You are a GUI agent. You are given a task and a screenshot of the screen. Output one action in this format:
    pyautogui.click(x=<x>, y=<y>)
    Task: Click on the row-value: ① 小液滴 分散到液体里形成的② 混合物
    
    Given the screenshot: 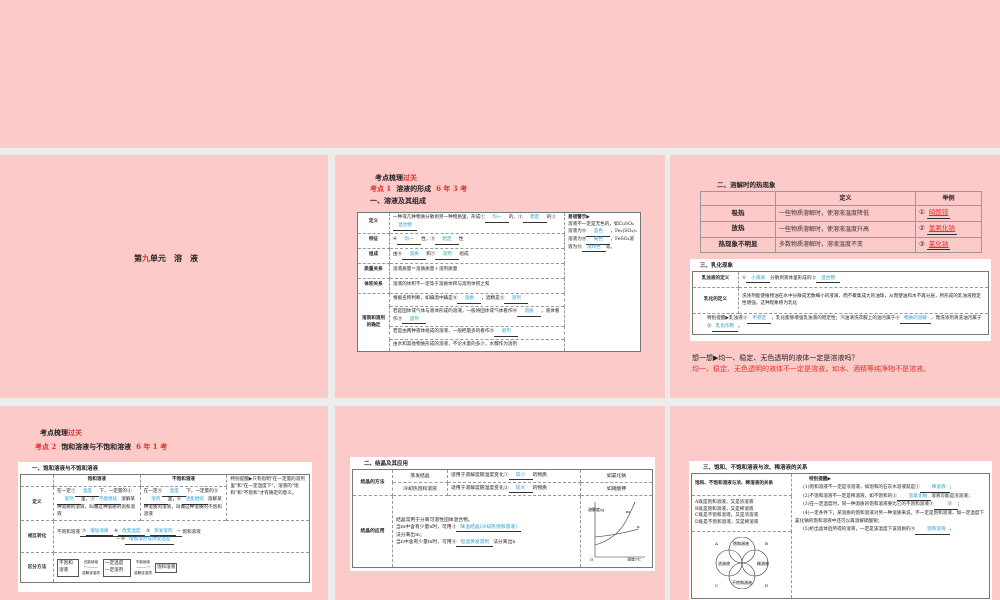 What is the action you would take?
    pyautogui.click(x=863, y=279)
    